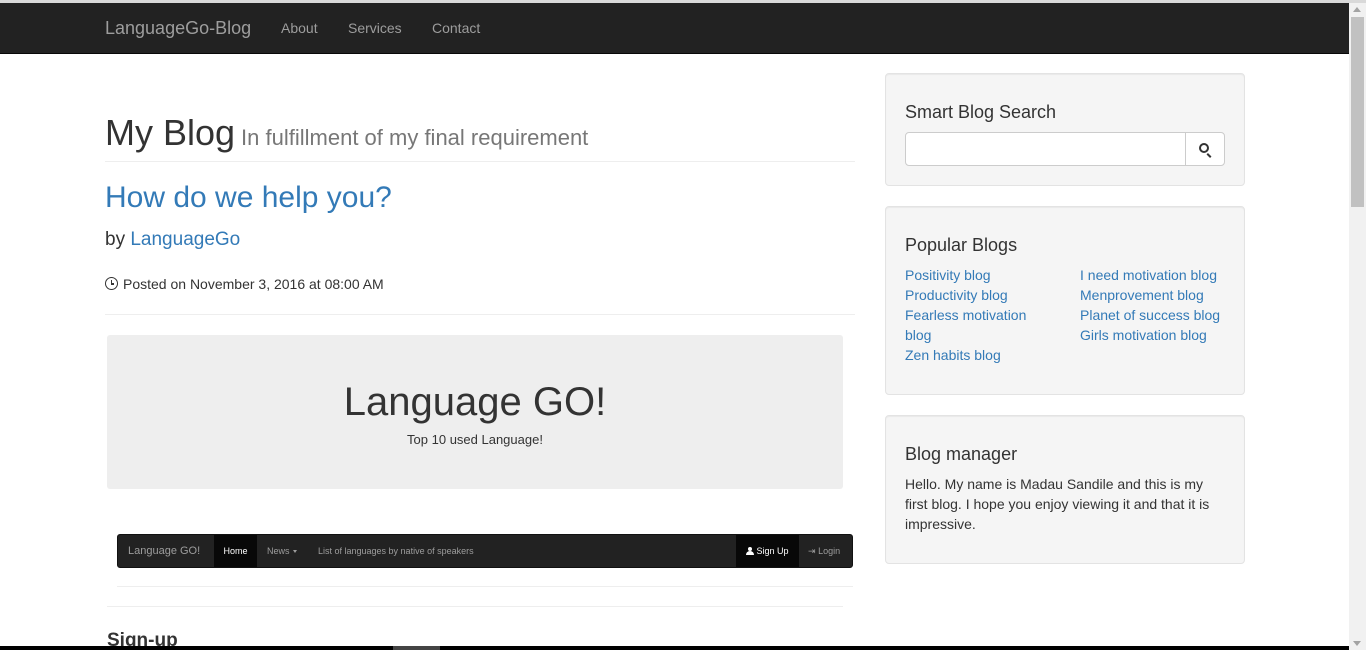 This screenshot has height=650, width=1366. What do you see at coordinates (375, 28) in the screenshot?
I see `nav-link-services: Services` at bounding box center [375, 28].